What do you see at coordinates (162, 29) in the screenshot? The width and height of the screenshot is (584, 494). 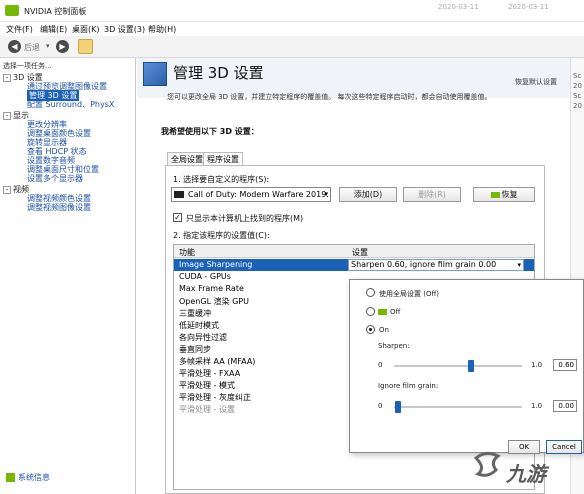 I see `menu-help: 帮助(H)` at bounding box center [162, 29].